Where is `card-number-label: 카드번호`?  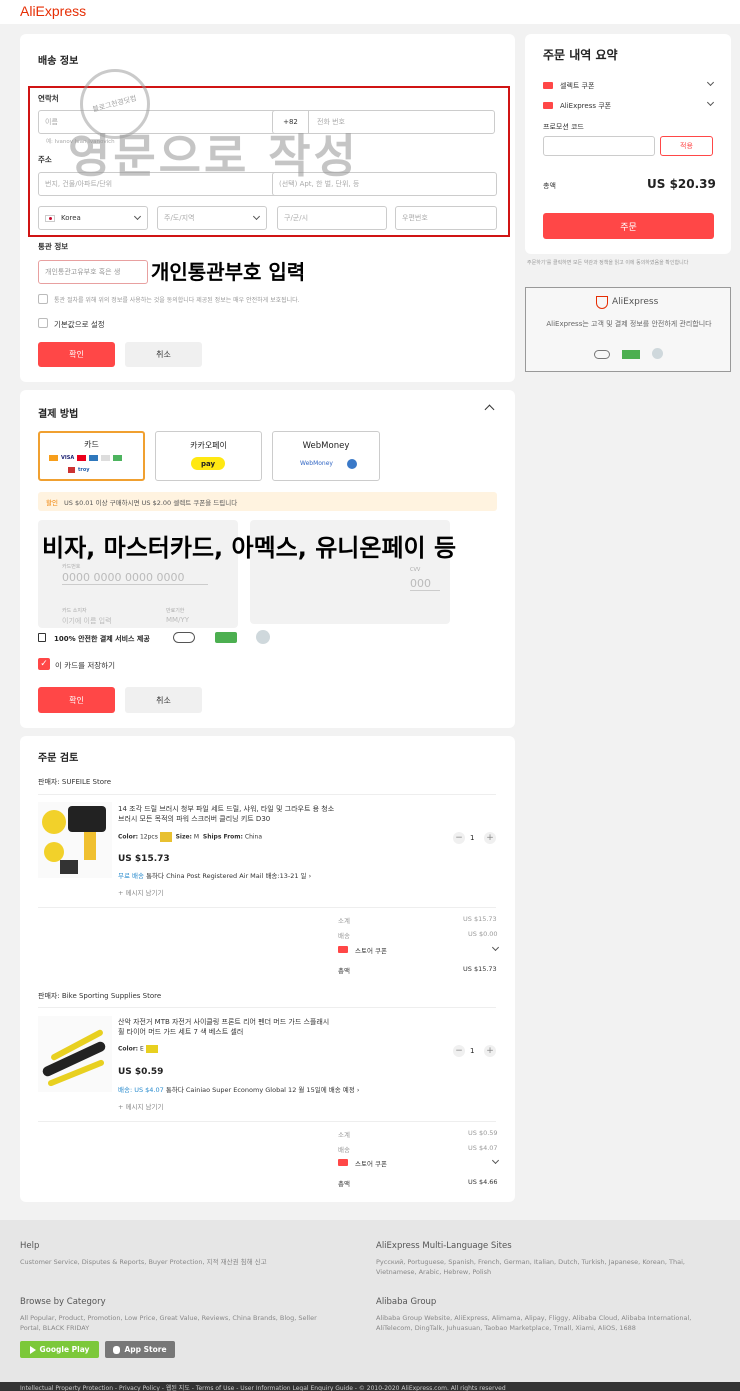 card-number-label: 카드번호 is located at coordinates (71, 567).